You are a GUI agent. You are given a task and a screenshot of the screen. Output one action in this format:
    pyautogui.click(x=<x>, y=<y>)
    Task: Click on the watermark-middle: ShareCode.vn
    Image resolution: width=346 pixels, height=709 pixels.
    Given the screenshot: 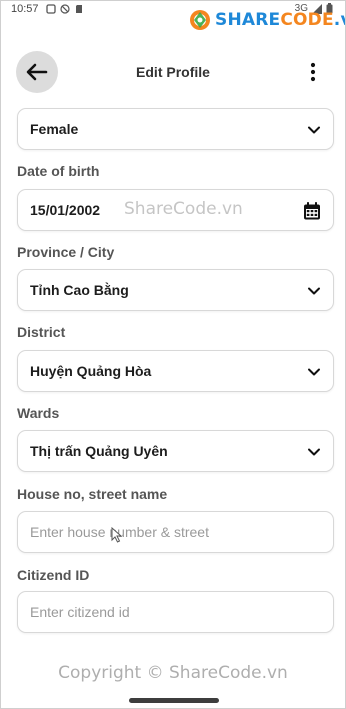 What is the action you would take?
    pyautogui.click(x=183, y=209)
    